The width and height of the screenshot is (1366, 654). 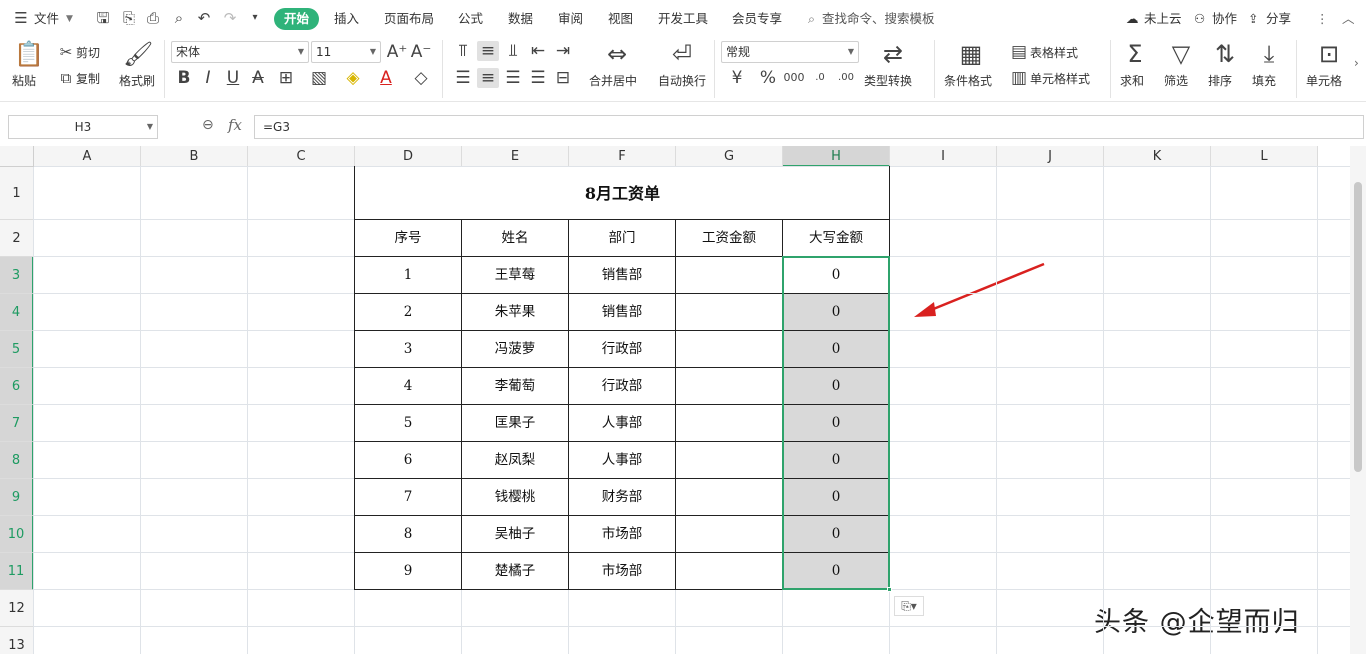 What do you see at coordinates (240, 52) in the screenshot?
I see `font-name-select: 宋体 ▼` at bounding box center [240, 52].